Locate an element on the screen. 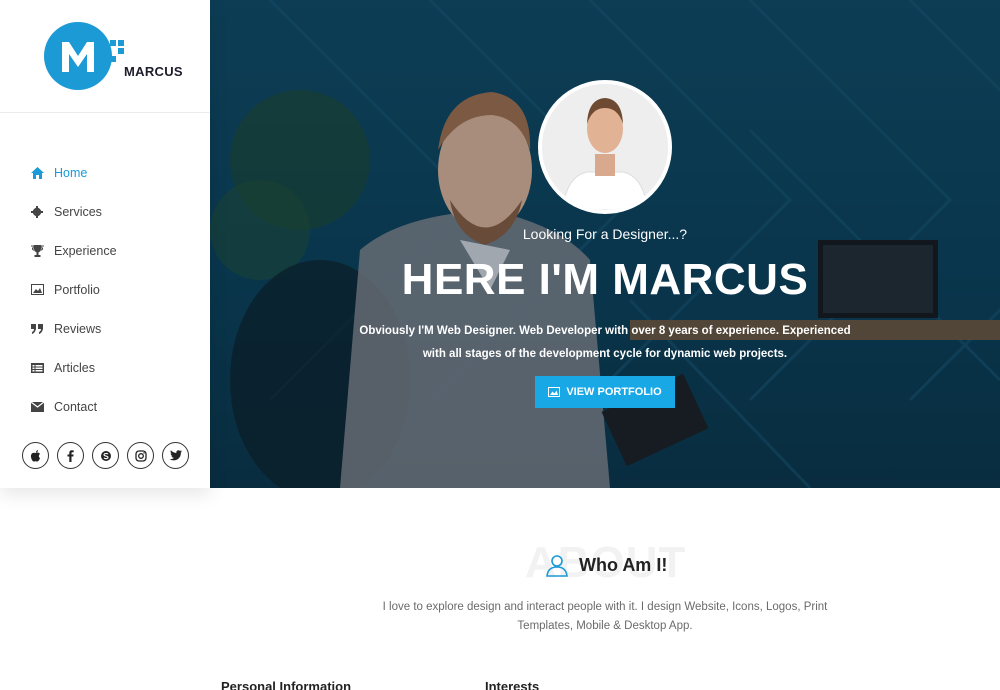  list-icon is located at coordinates (37, 368).